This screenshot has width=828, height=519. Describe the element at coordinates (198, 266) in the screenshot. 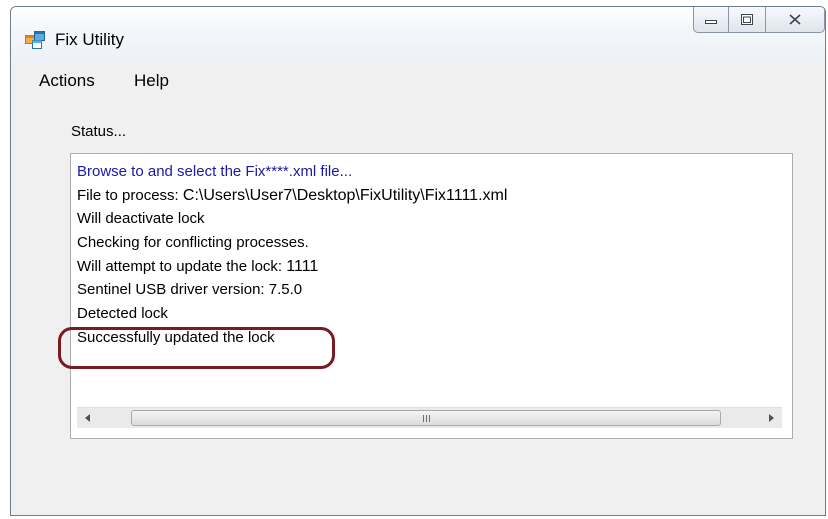

I see `status-line-update: Will attempt to update the lock: 1111` at that location.